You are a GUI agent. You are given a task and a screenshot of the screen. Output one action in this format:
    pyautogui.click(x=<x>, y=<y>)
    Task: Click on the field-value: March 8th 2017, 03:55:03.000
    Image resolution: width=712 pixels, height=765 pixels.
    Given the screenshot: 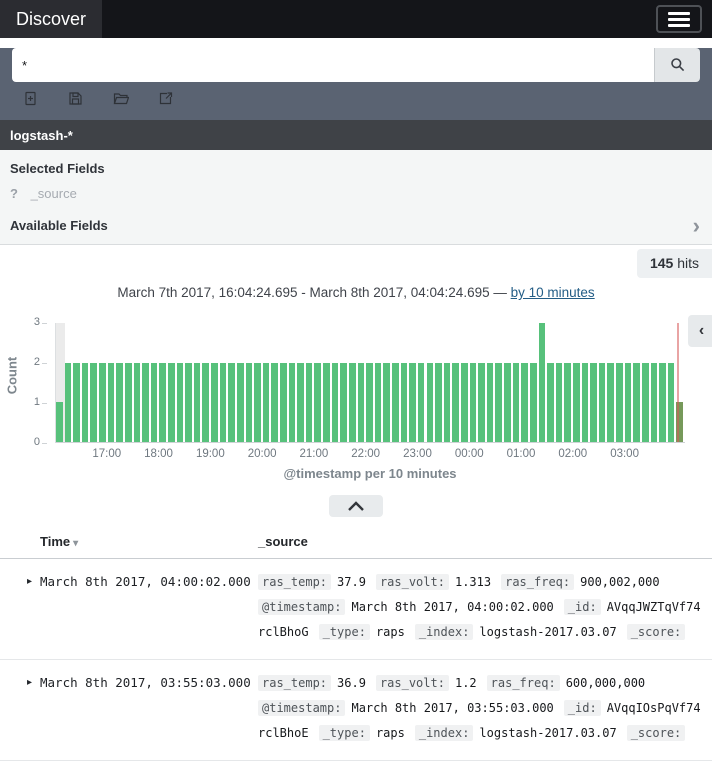 What is the action you would take?
    pyautogui.click(x=452, y=708)
    